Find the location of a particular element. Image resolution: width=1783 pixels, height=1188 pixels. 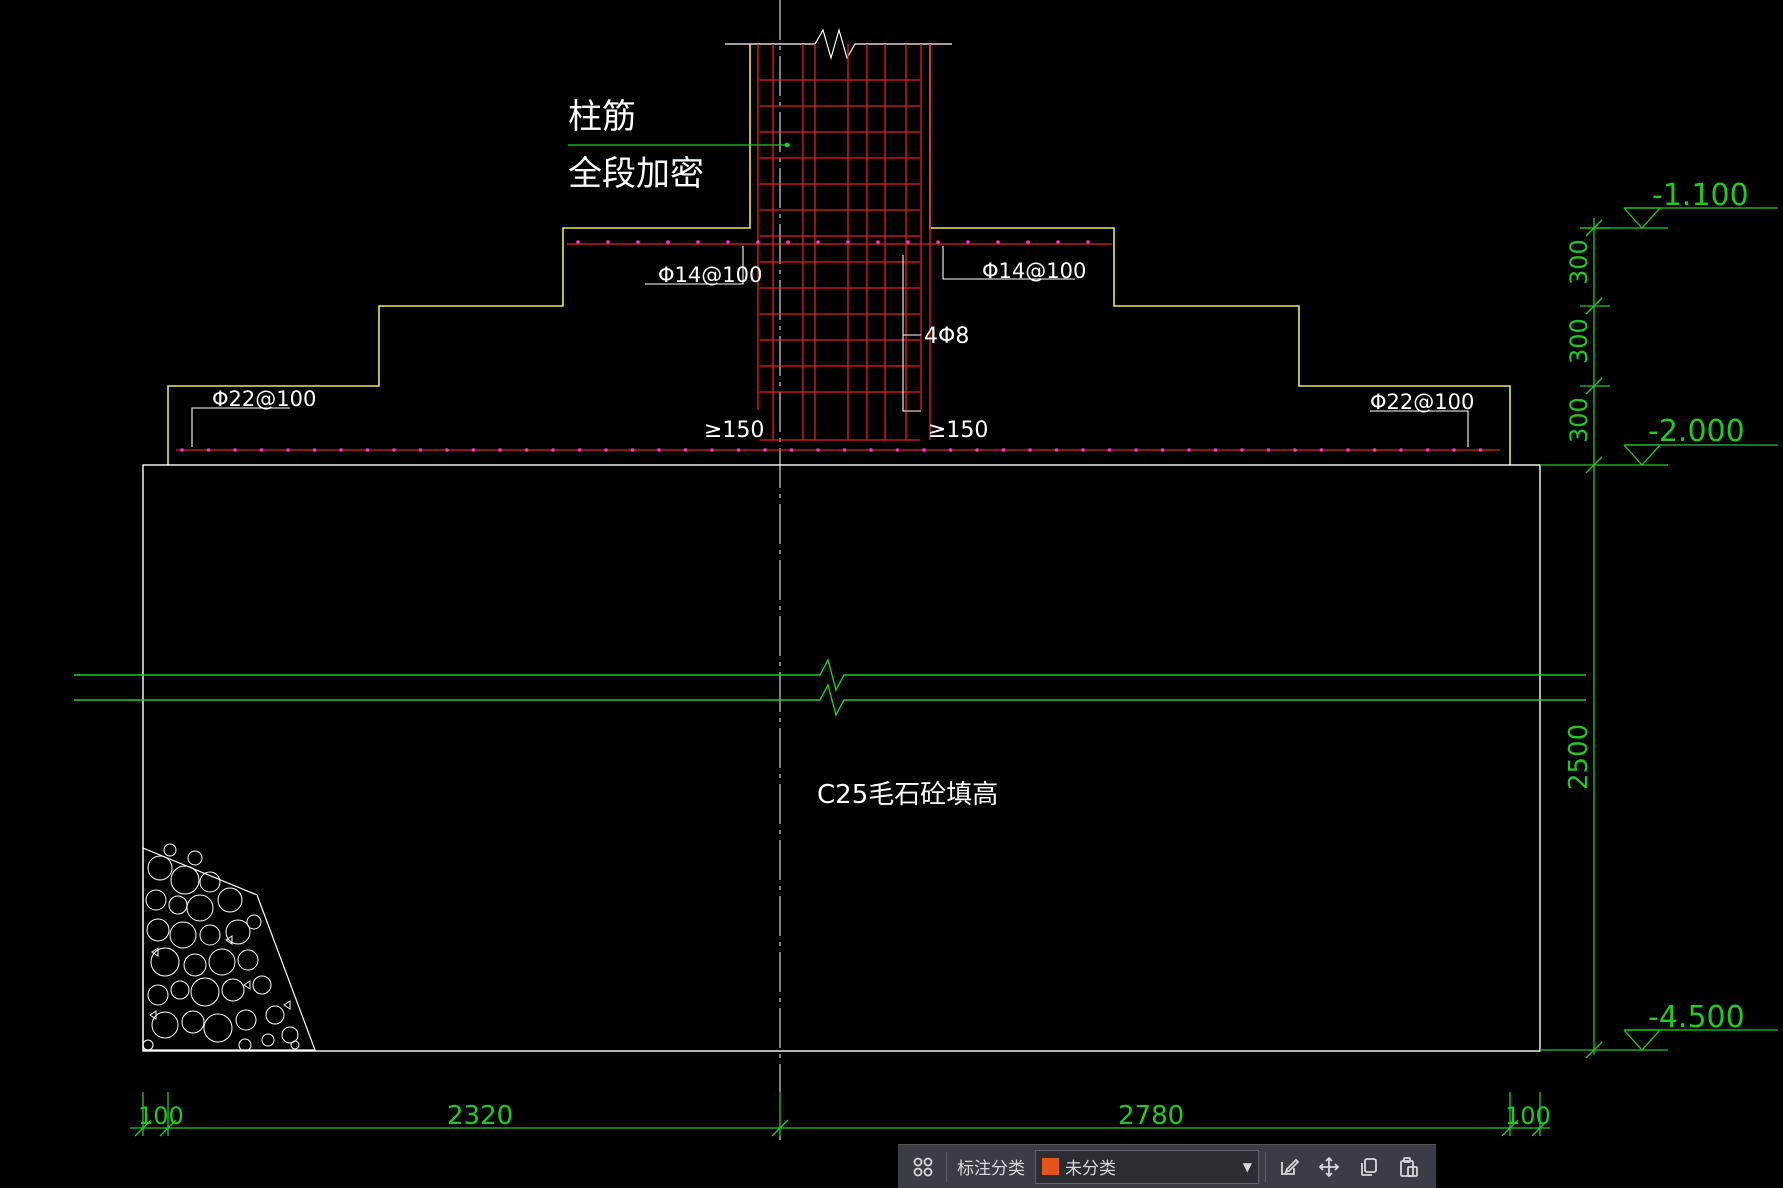

rebar-right-lower-label: Φ22@100 is located at coordinates (1422, 402).